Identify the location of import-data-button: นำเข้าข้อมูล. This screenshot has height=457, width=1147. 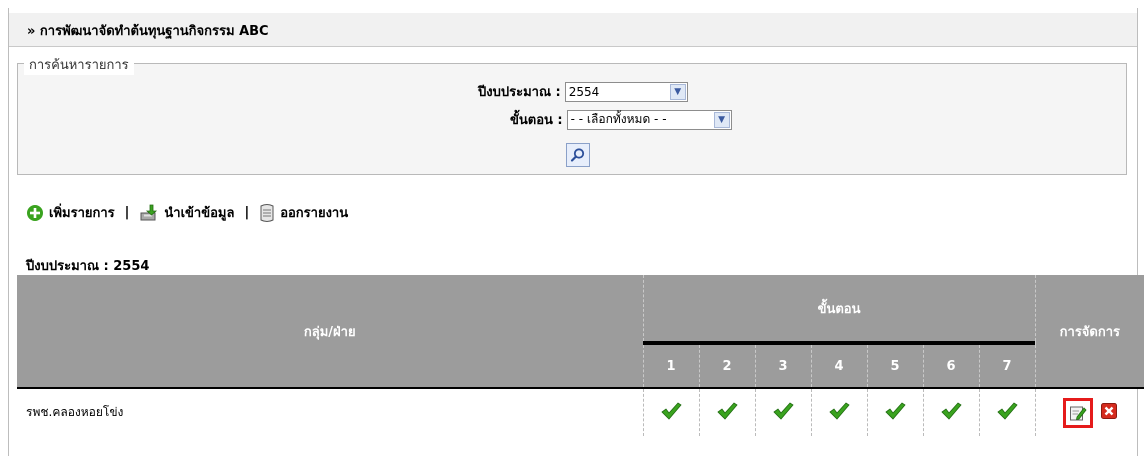
(186, 212).